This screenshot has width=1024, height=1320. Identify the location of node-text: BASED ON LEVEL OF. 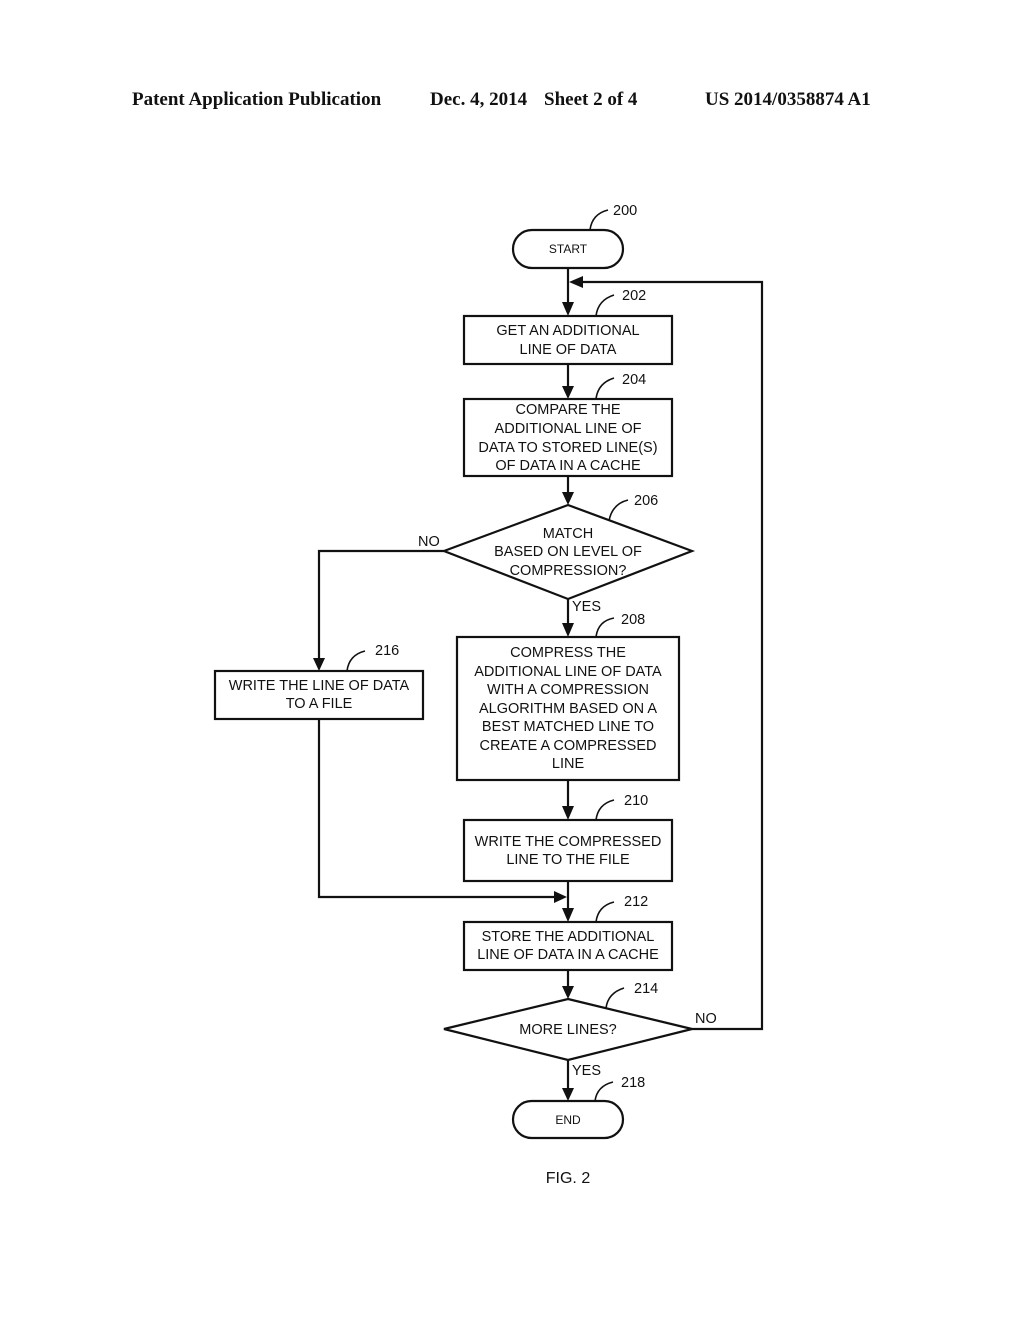
(568, 552).